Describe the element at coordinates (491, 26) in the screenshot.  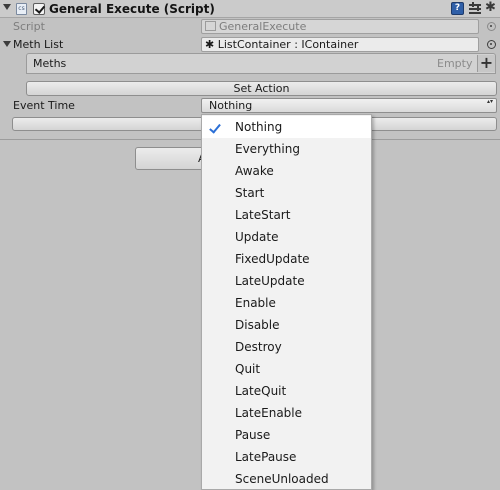
I see `script-object-picker-icon` at that location.